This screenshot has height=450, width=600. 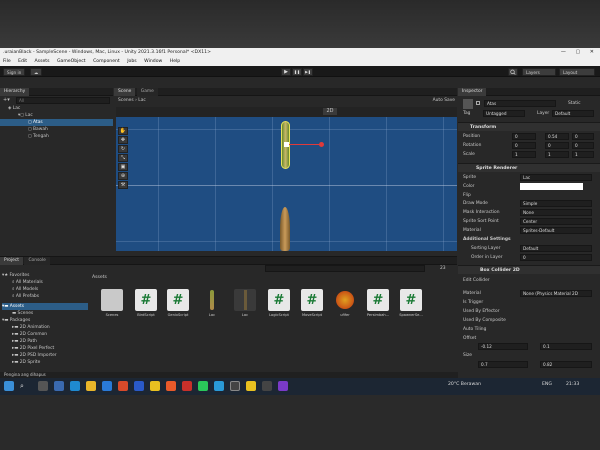 I want to click on menu-assets: Assets, so click(x=42, y=61).